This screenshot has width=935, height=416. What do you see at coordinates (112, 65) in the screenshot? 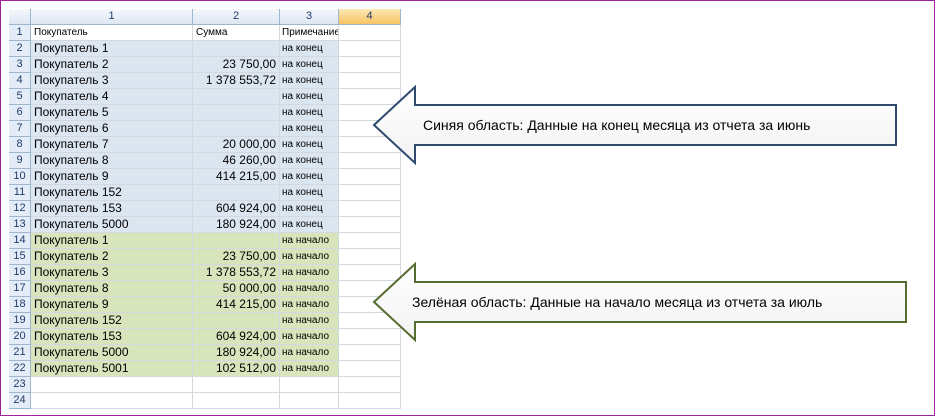
I see `cell-buyer: Покупатель 2` at bounding box center [112, 65].